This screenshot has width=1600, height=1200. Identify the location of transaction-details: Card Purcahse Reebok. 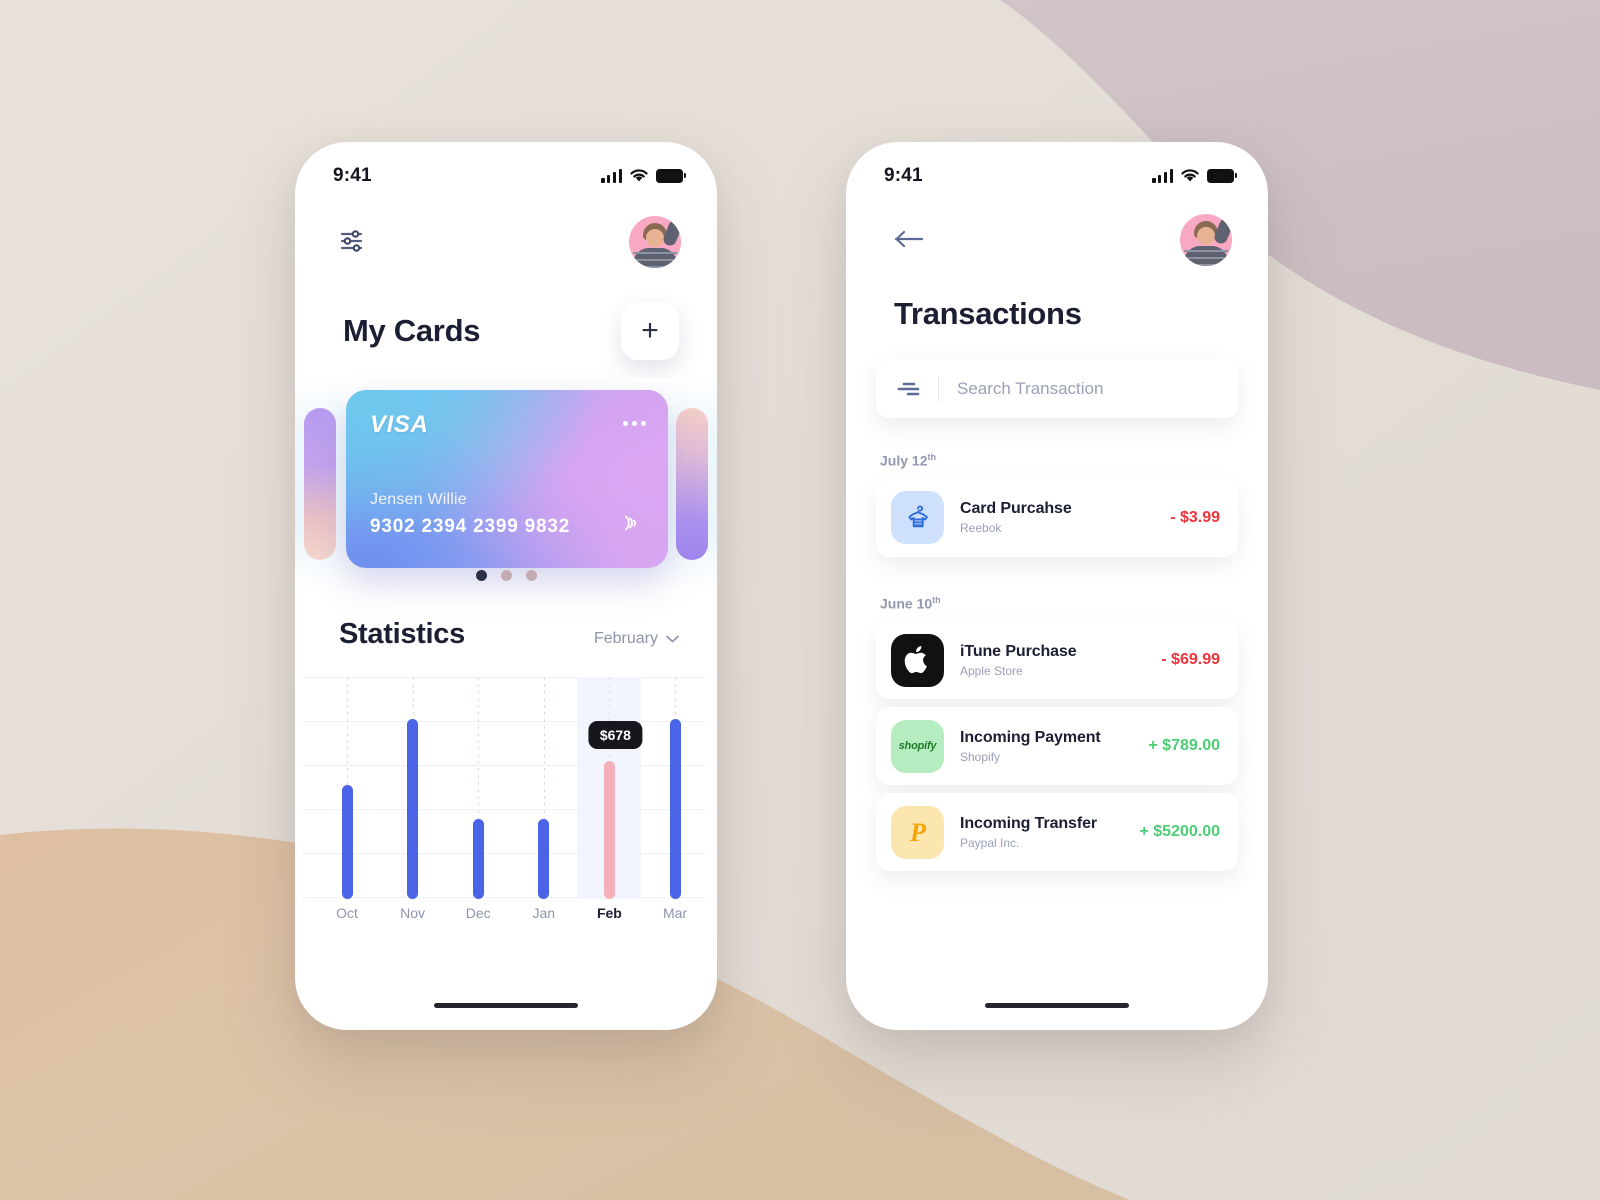
(1057, 517).